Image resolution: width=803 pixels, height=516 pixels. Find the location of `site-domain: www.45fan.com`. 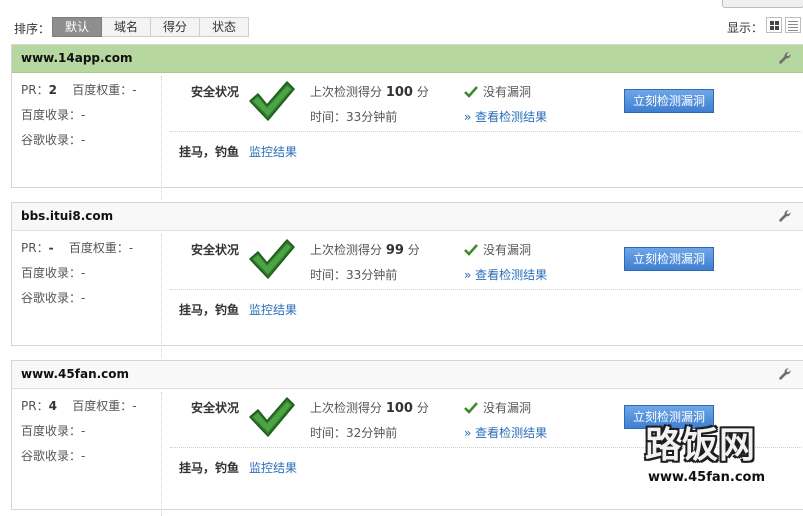

site-domain: www.45fan.com is located at coordinates (75, 374).